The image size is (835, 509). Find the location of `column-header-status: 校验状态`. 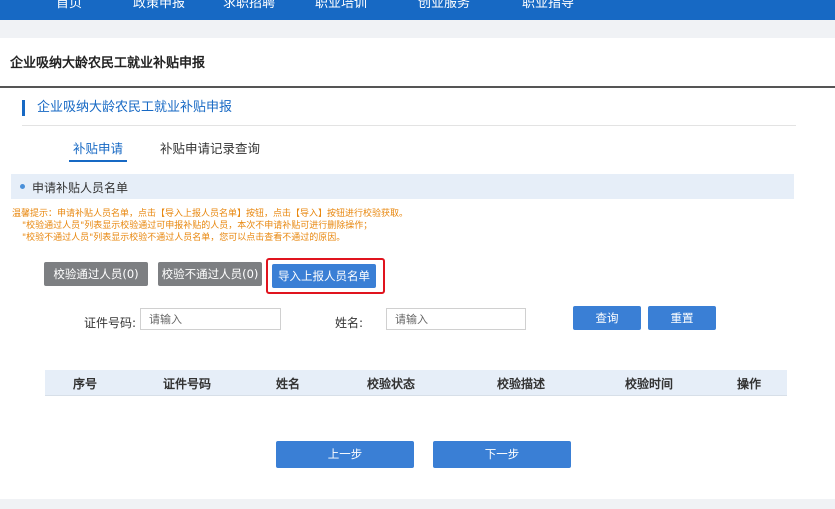

column-header-status: 校验状态 is located at coordinates (391, 384).